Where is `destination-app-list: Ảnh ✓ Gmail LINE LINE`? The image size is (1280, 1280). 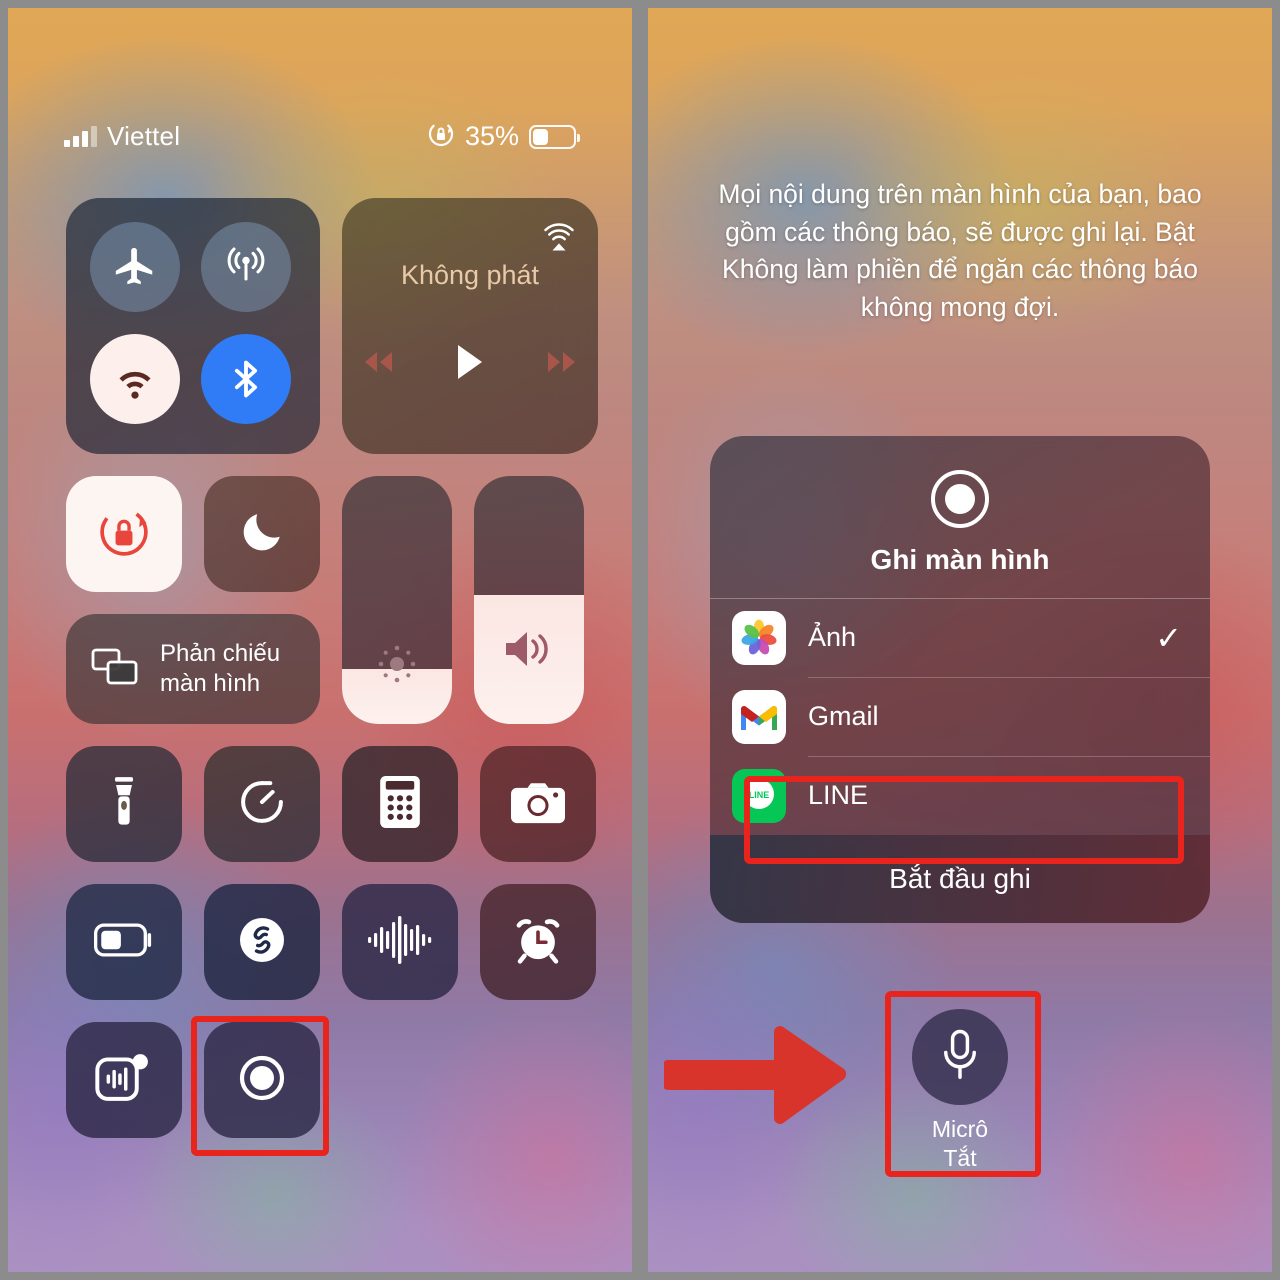 destination-app-list: Ảnh ✓ Gmail LINE LINE is located at coordinates (960, 716).